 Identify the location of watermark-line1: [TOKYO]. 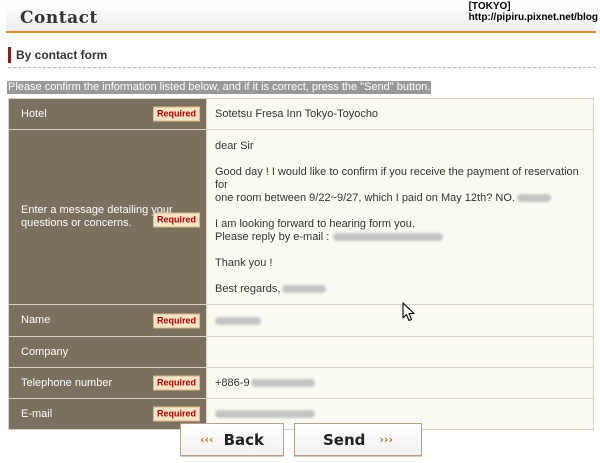
(489, 6).